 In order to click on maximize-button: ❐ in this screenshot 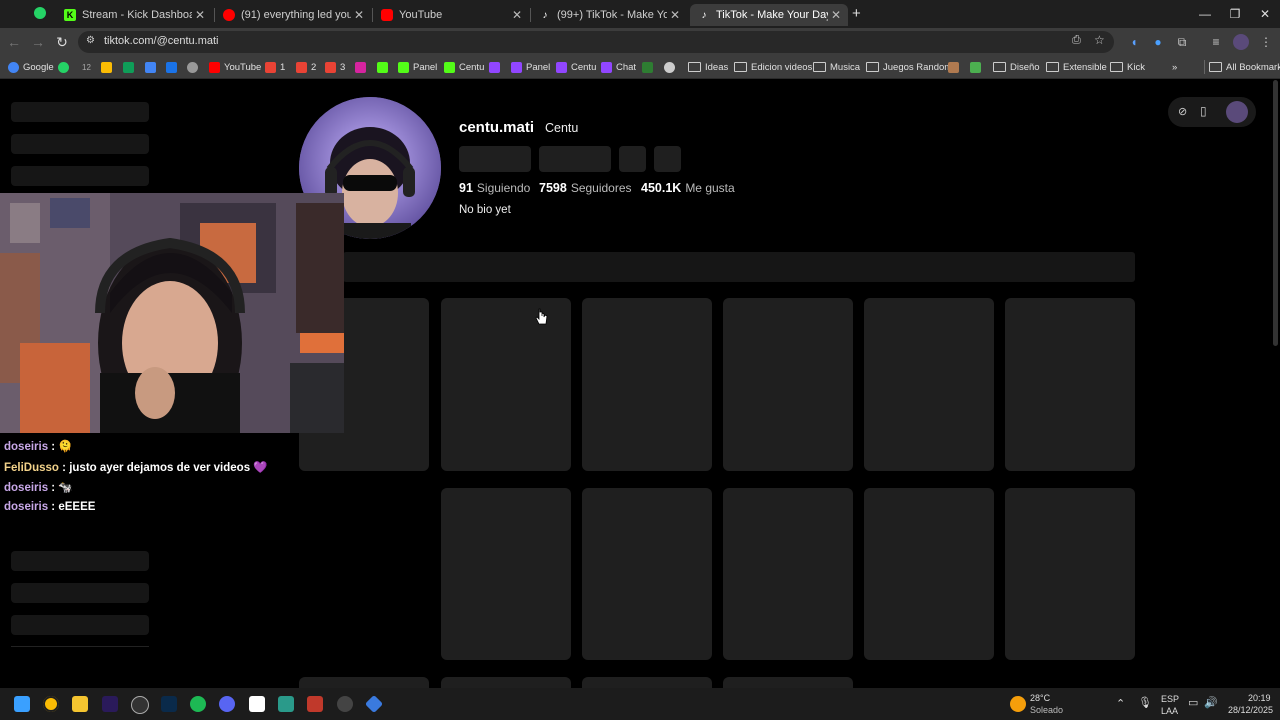, I will do `click(1235, 14)`.